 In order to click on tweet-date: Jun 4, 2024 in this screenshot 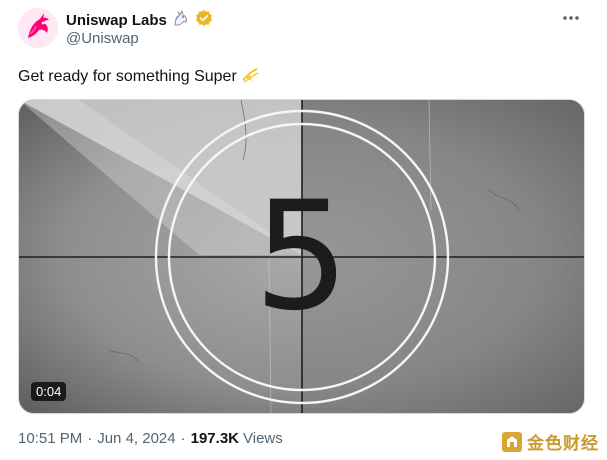, I will do `click(136, 438)`.